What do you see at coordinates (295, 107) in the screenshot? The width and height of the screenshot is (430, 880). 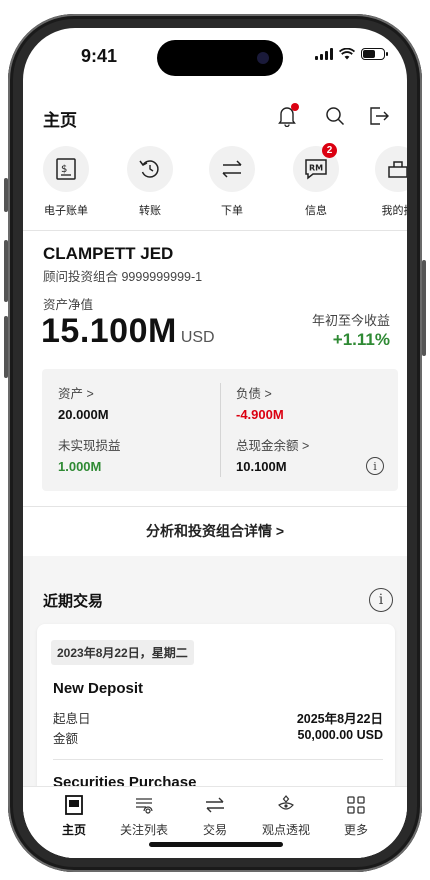 I see `notification-dot` at bounding box center [295, 107].